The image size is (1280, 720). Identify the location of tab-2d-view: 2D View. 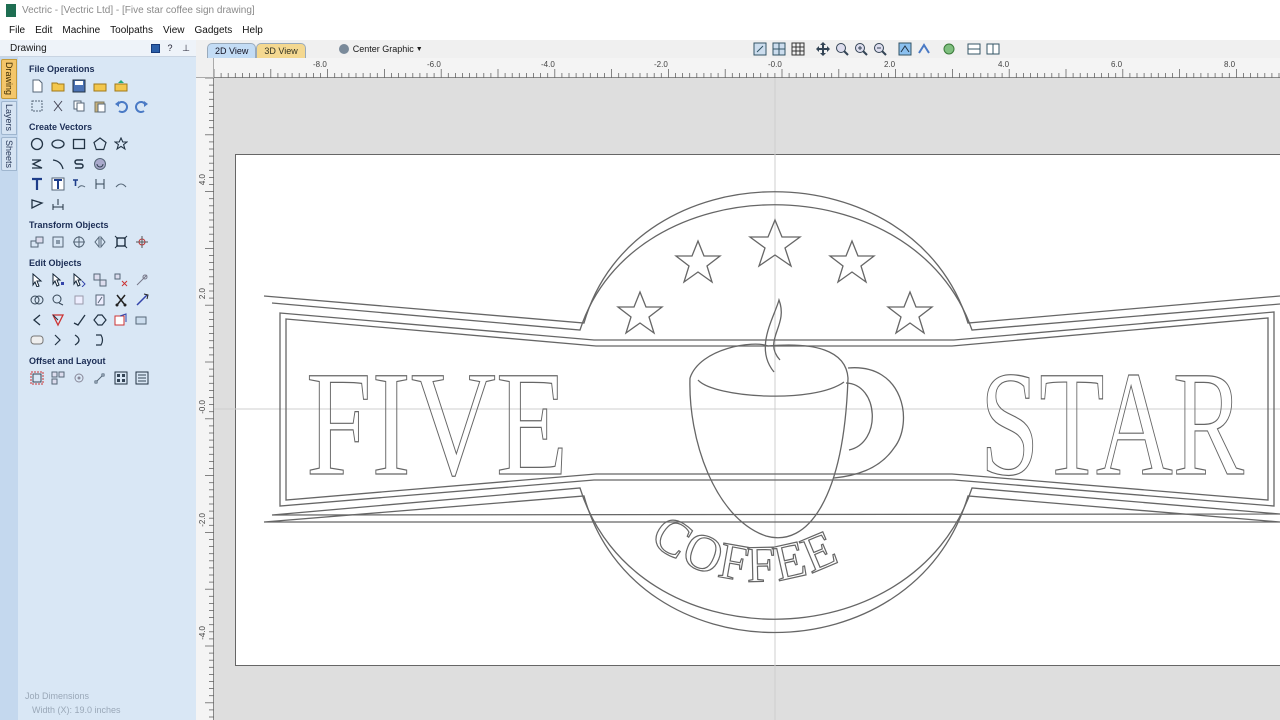
(232, 50).